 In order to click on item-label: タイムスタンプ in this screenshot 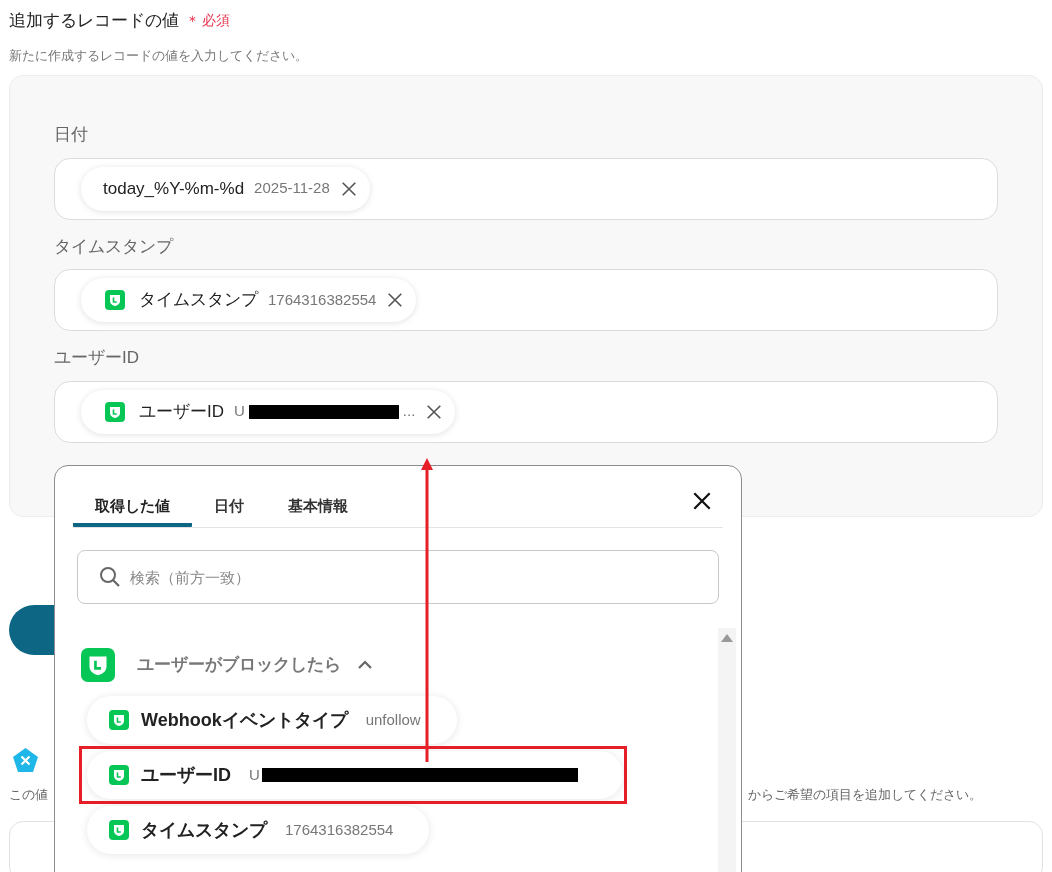, I will do `click(204, 830)`.